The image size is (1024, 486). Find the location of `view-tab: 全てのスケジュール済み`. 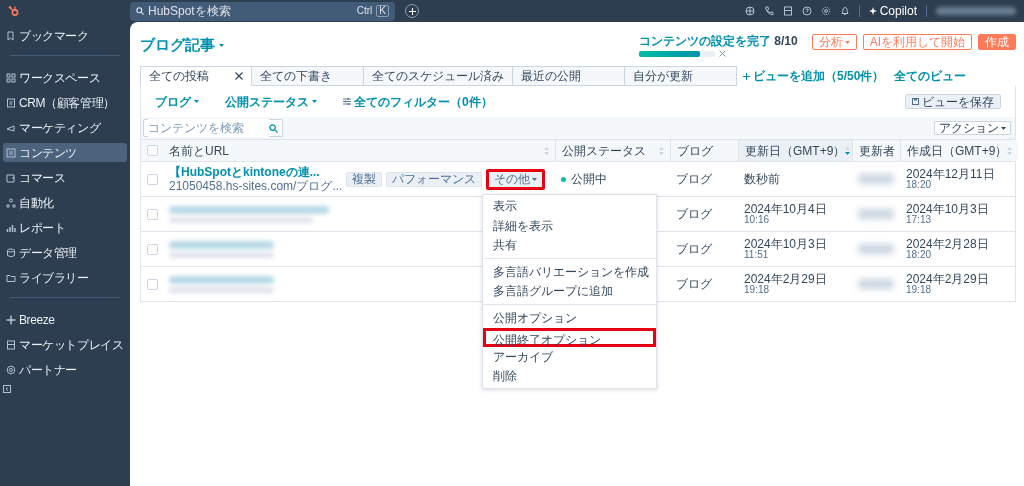

view-tab: 全てのスケジュール済み is located at coordinates (438, 76).